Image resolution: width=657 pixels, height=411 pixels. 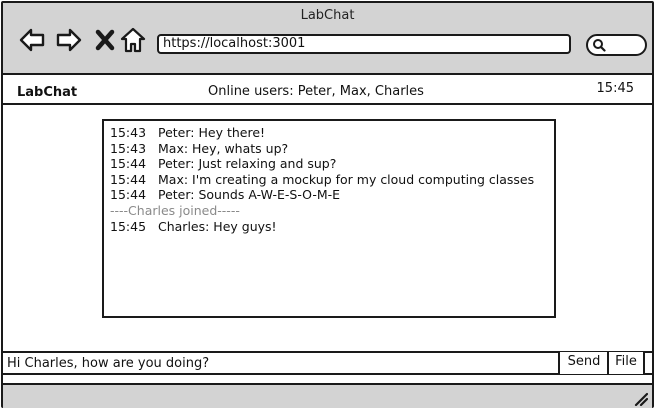 I want to click on message-composer: Hi Charles, how are you doing? Send File, so click(x=327, y=363).